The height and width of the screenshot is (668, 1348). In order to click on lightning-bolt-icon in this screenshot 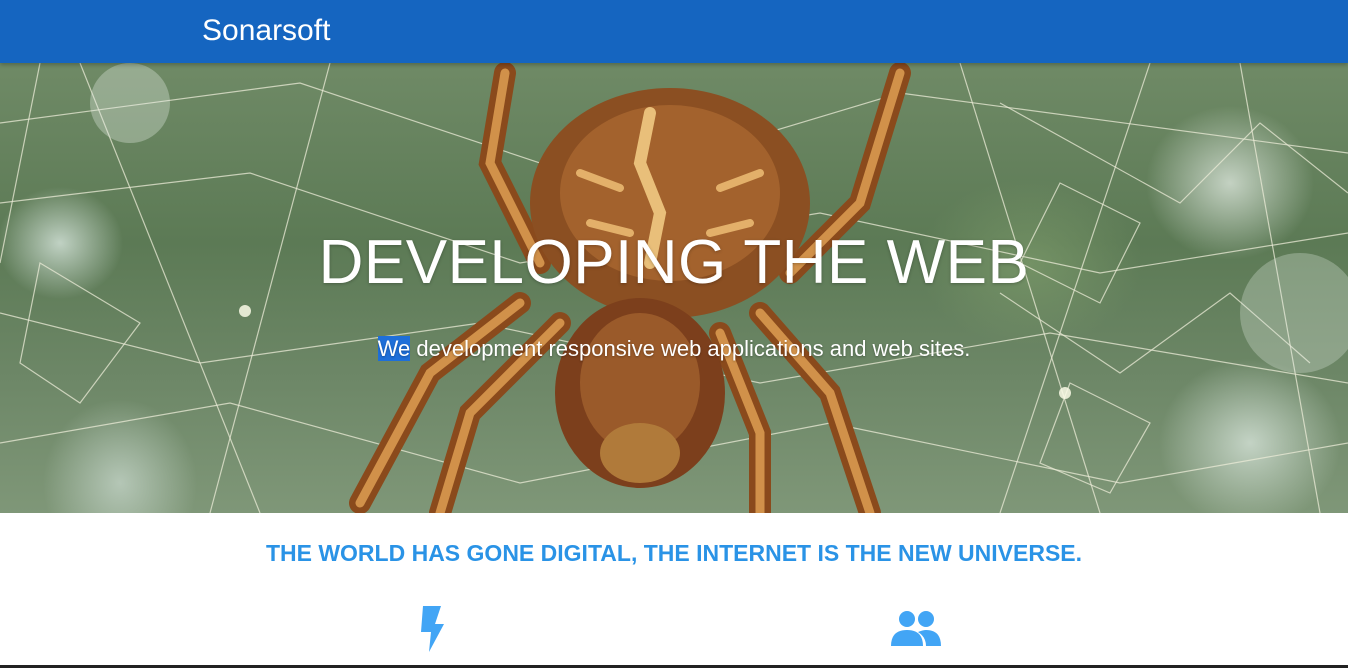, I will do `click(432, 631)`.